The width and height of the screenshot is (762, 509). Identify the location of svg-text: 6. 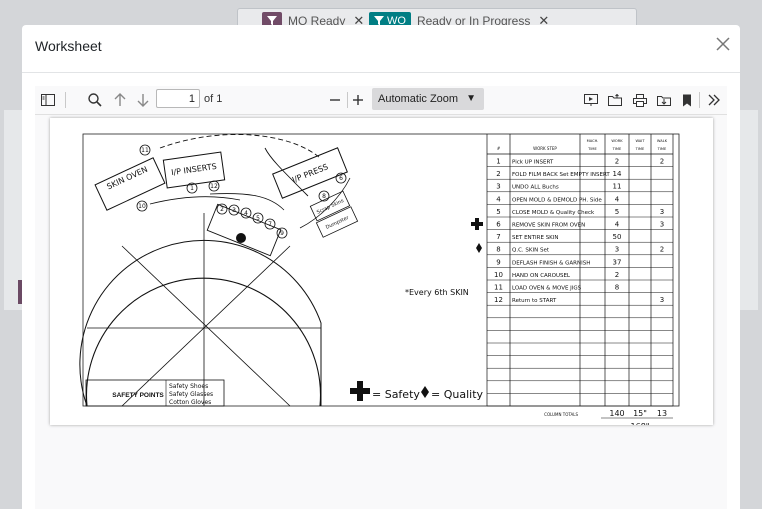
(341, 178).